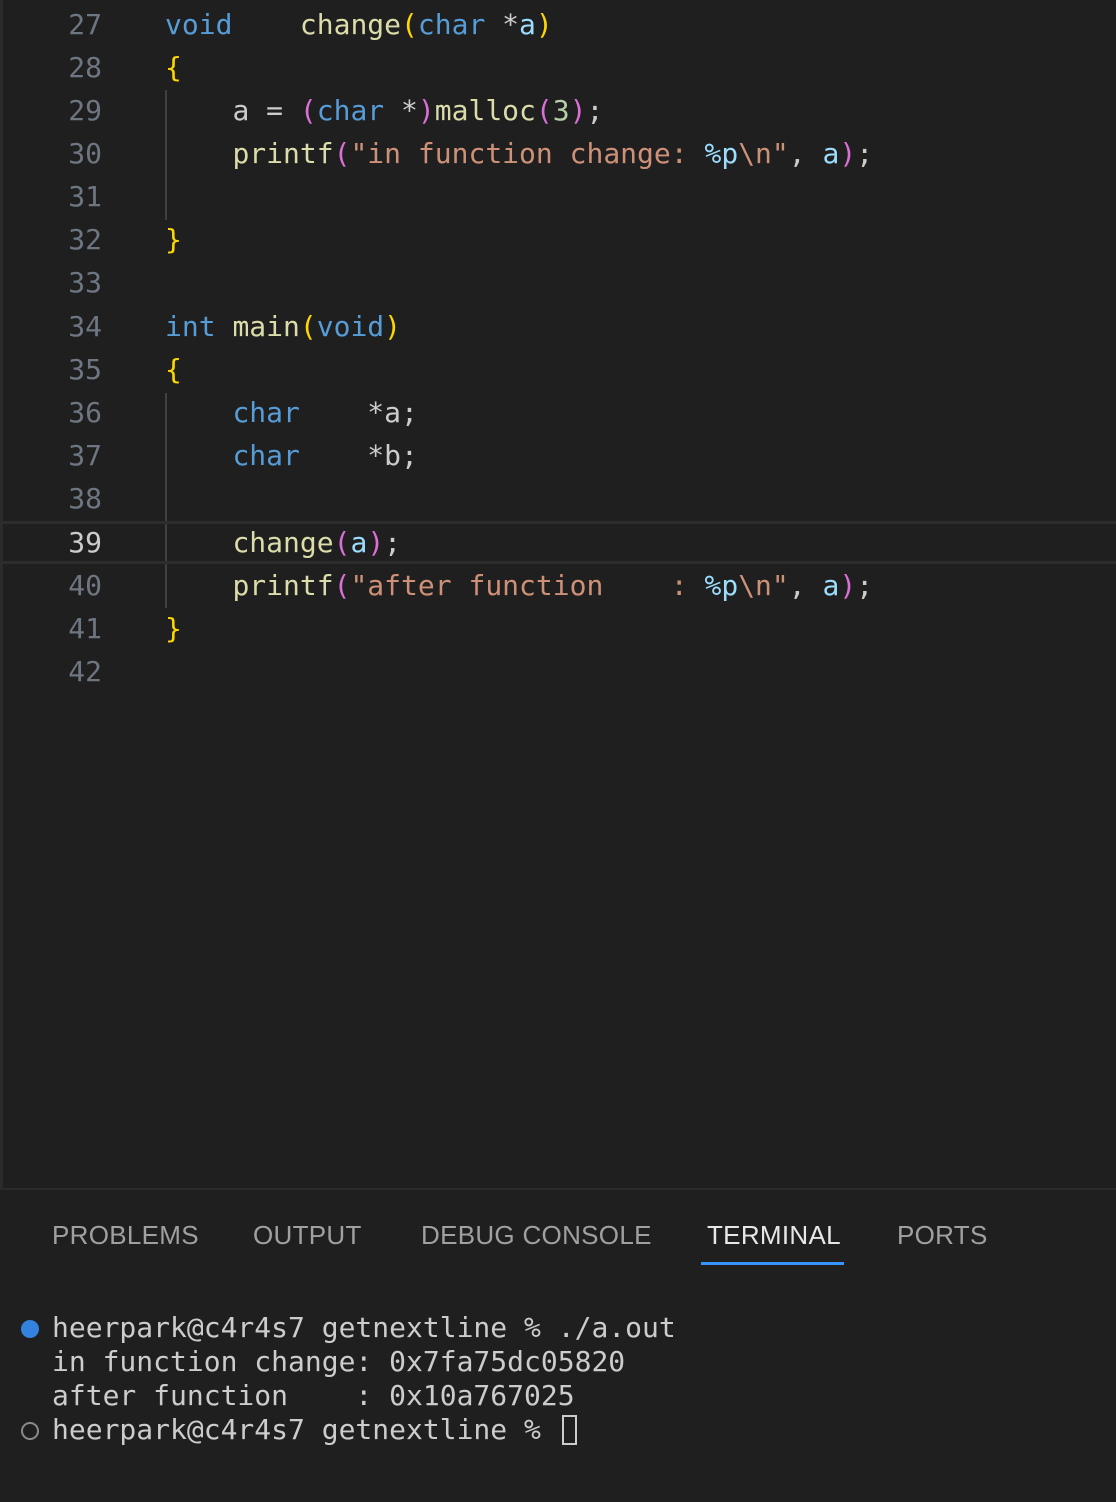 The width and height of the screenshot is (1116, 1502). I want to click on line-number: 30, so click(85, 153).